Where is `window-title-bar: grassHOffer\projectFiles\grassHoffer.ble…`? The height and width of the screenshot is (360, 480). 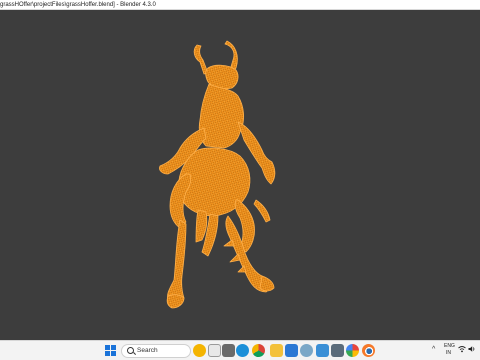 window-title-bar: grassHOffer\projectFiles\grassHoffer.ble… is located at coordinates (240, 5).